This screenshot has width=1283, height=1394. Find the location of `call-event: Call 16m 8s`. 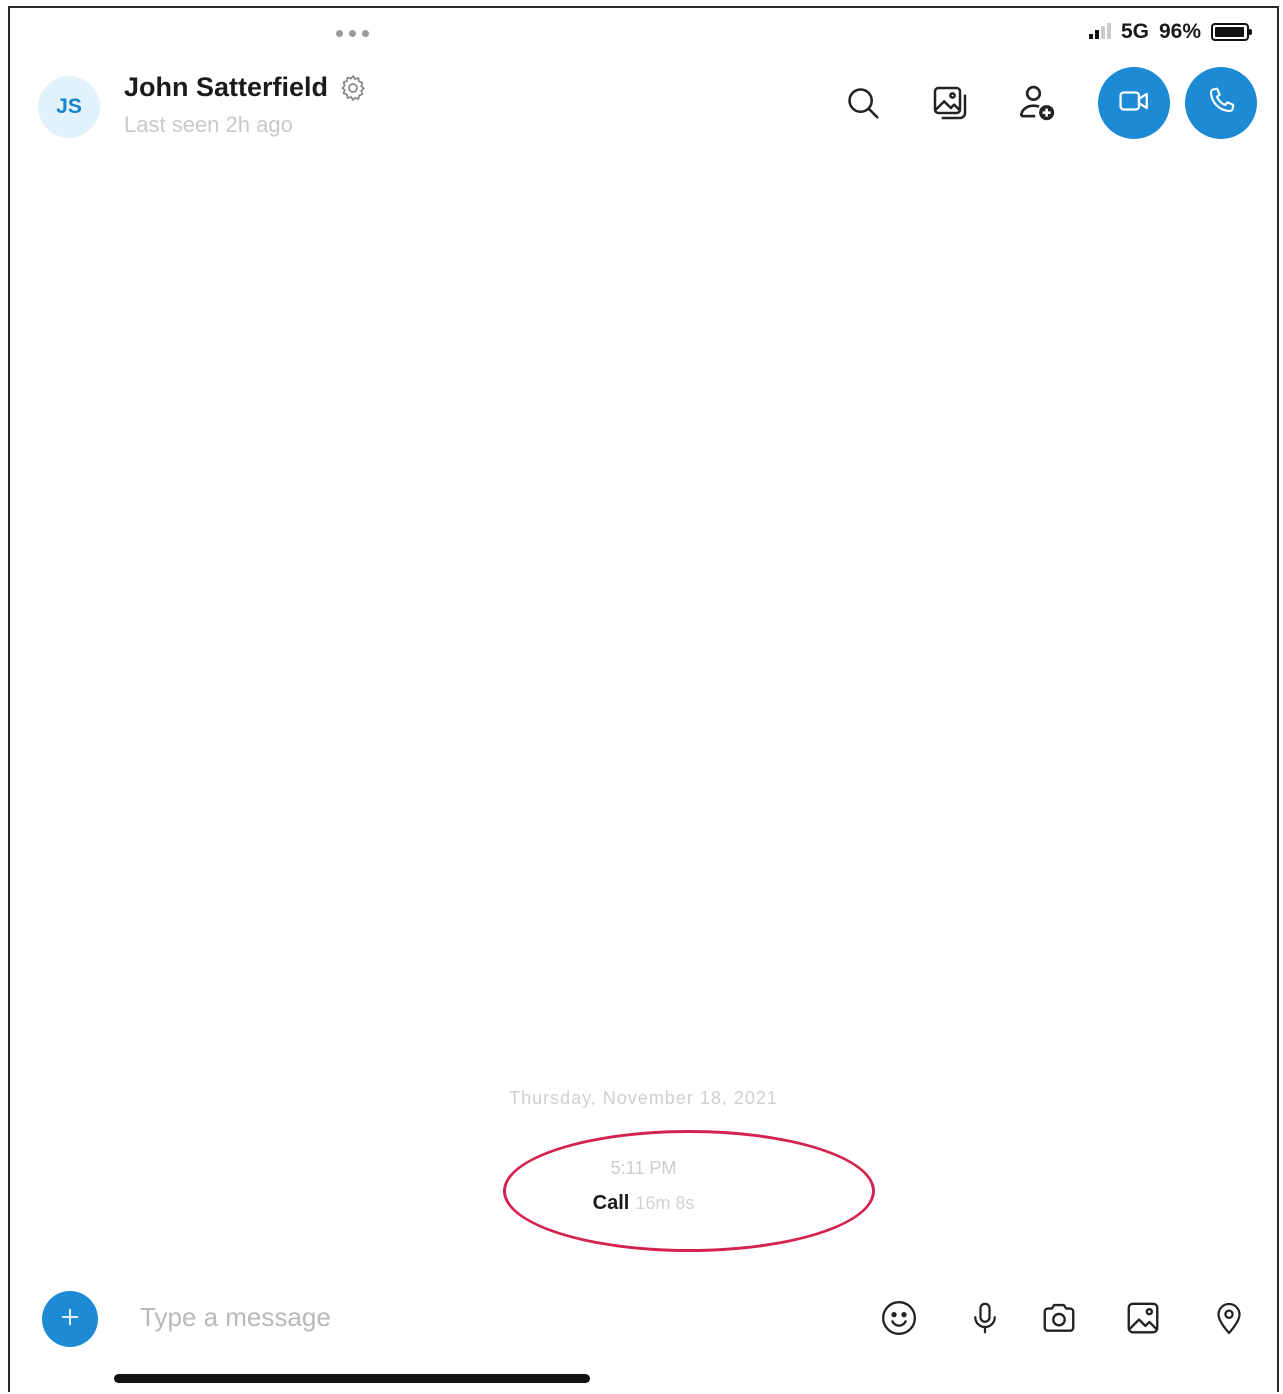

call-event: Call 16m 8s is located at coordinates (643, 1203).